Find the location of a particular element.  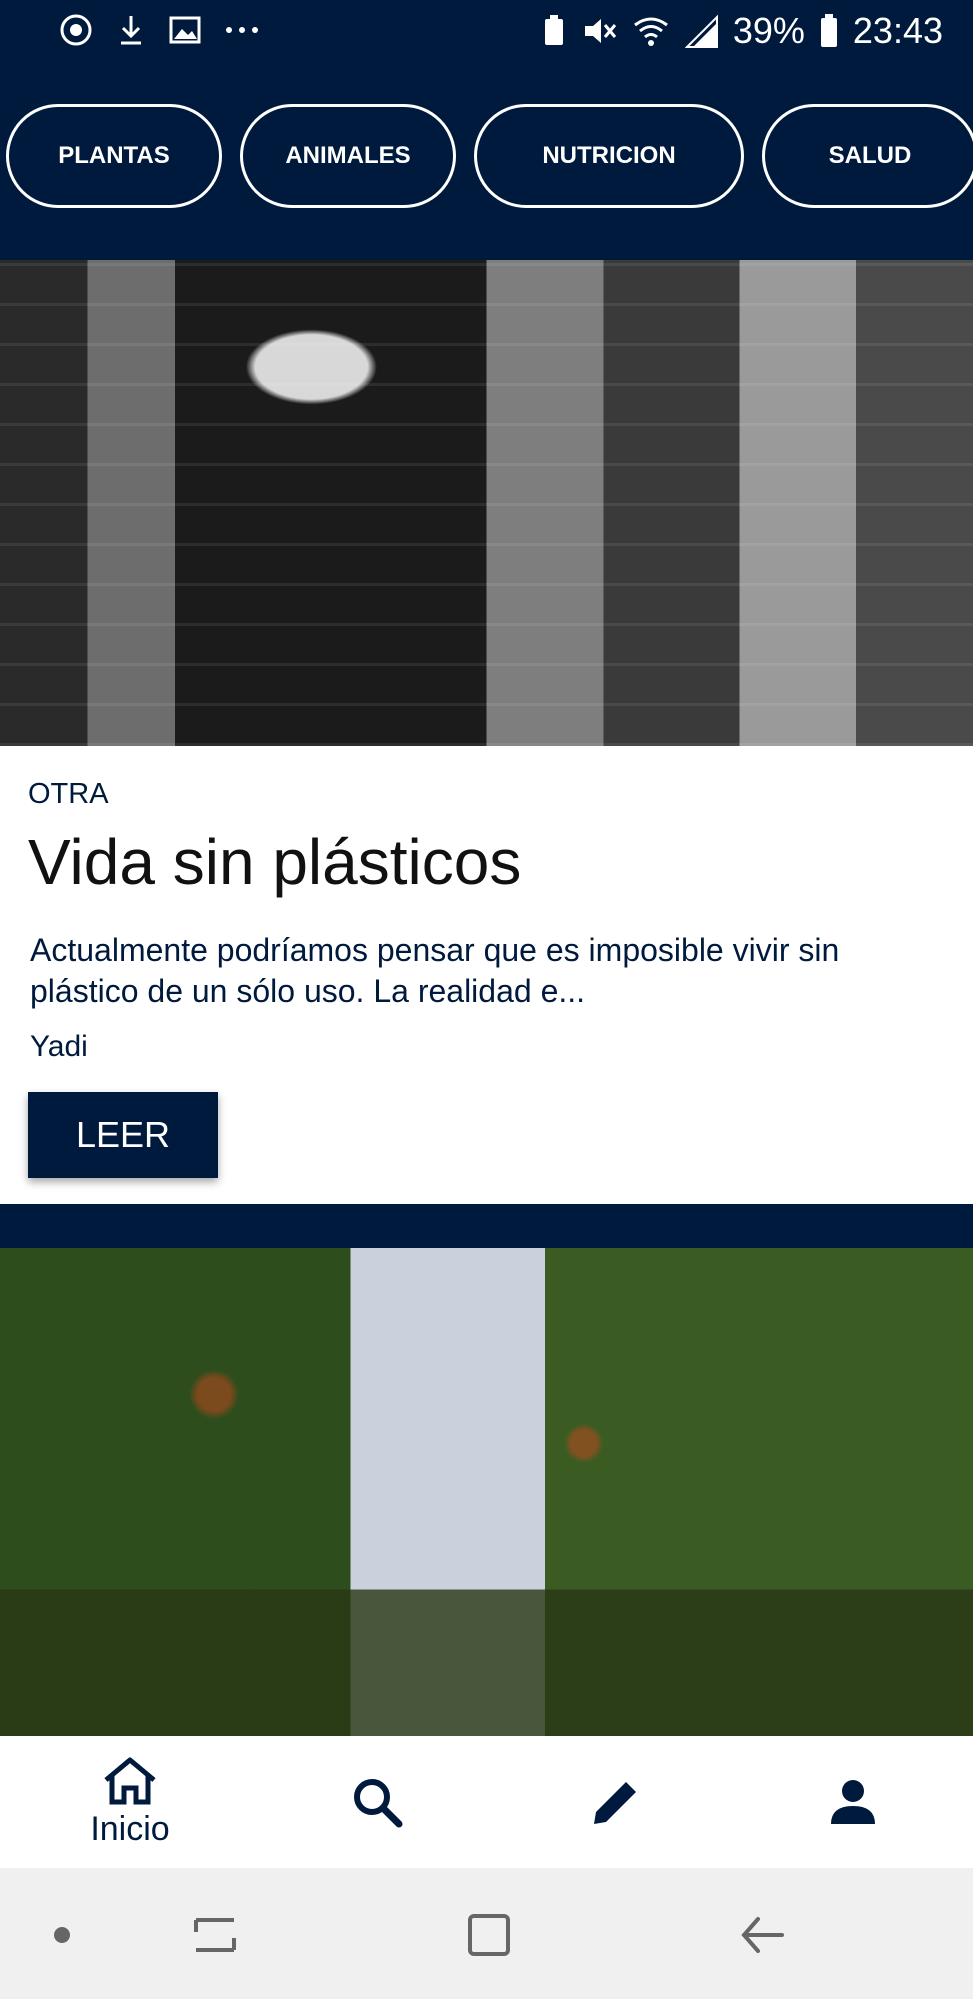

bottom-nav: Inicio is located at coordinates (486, 1802).